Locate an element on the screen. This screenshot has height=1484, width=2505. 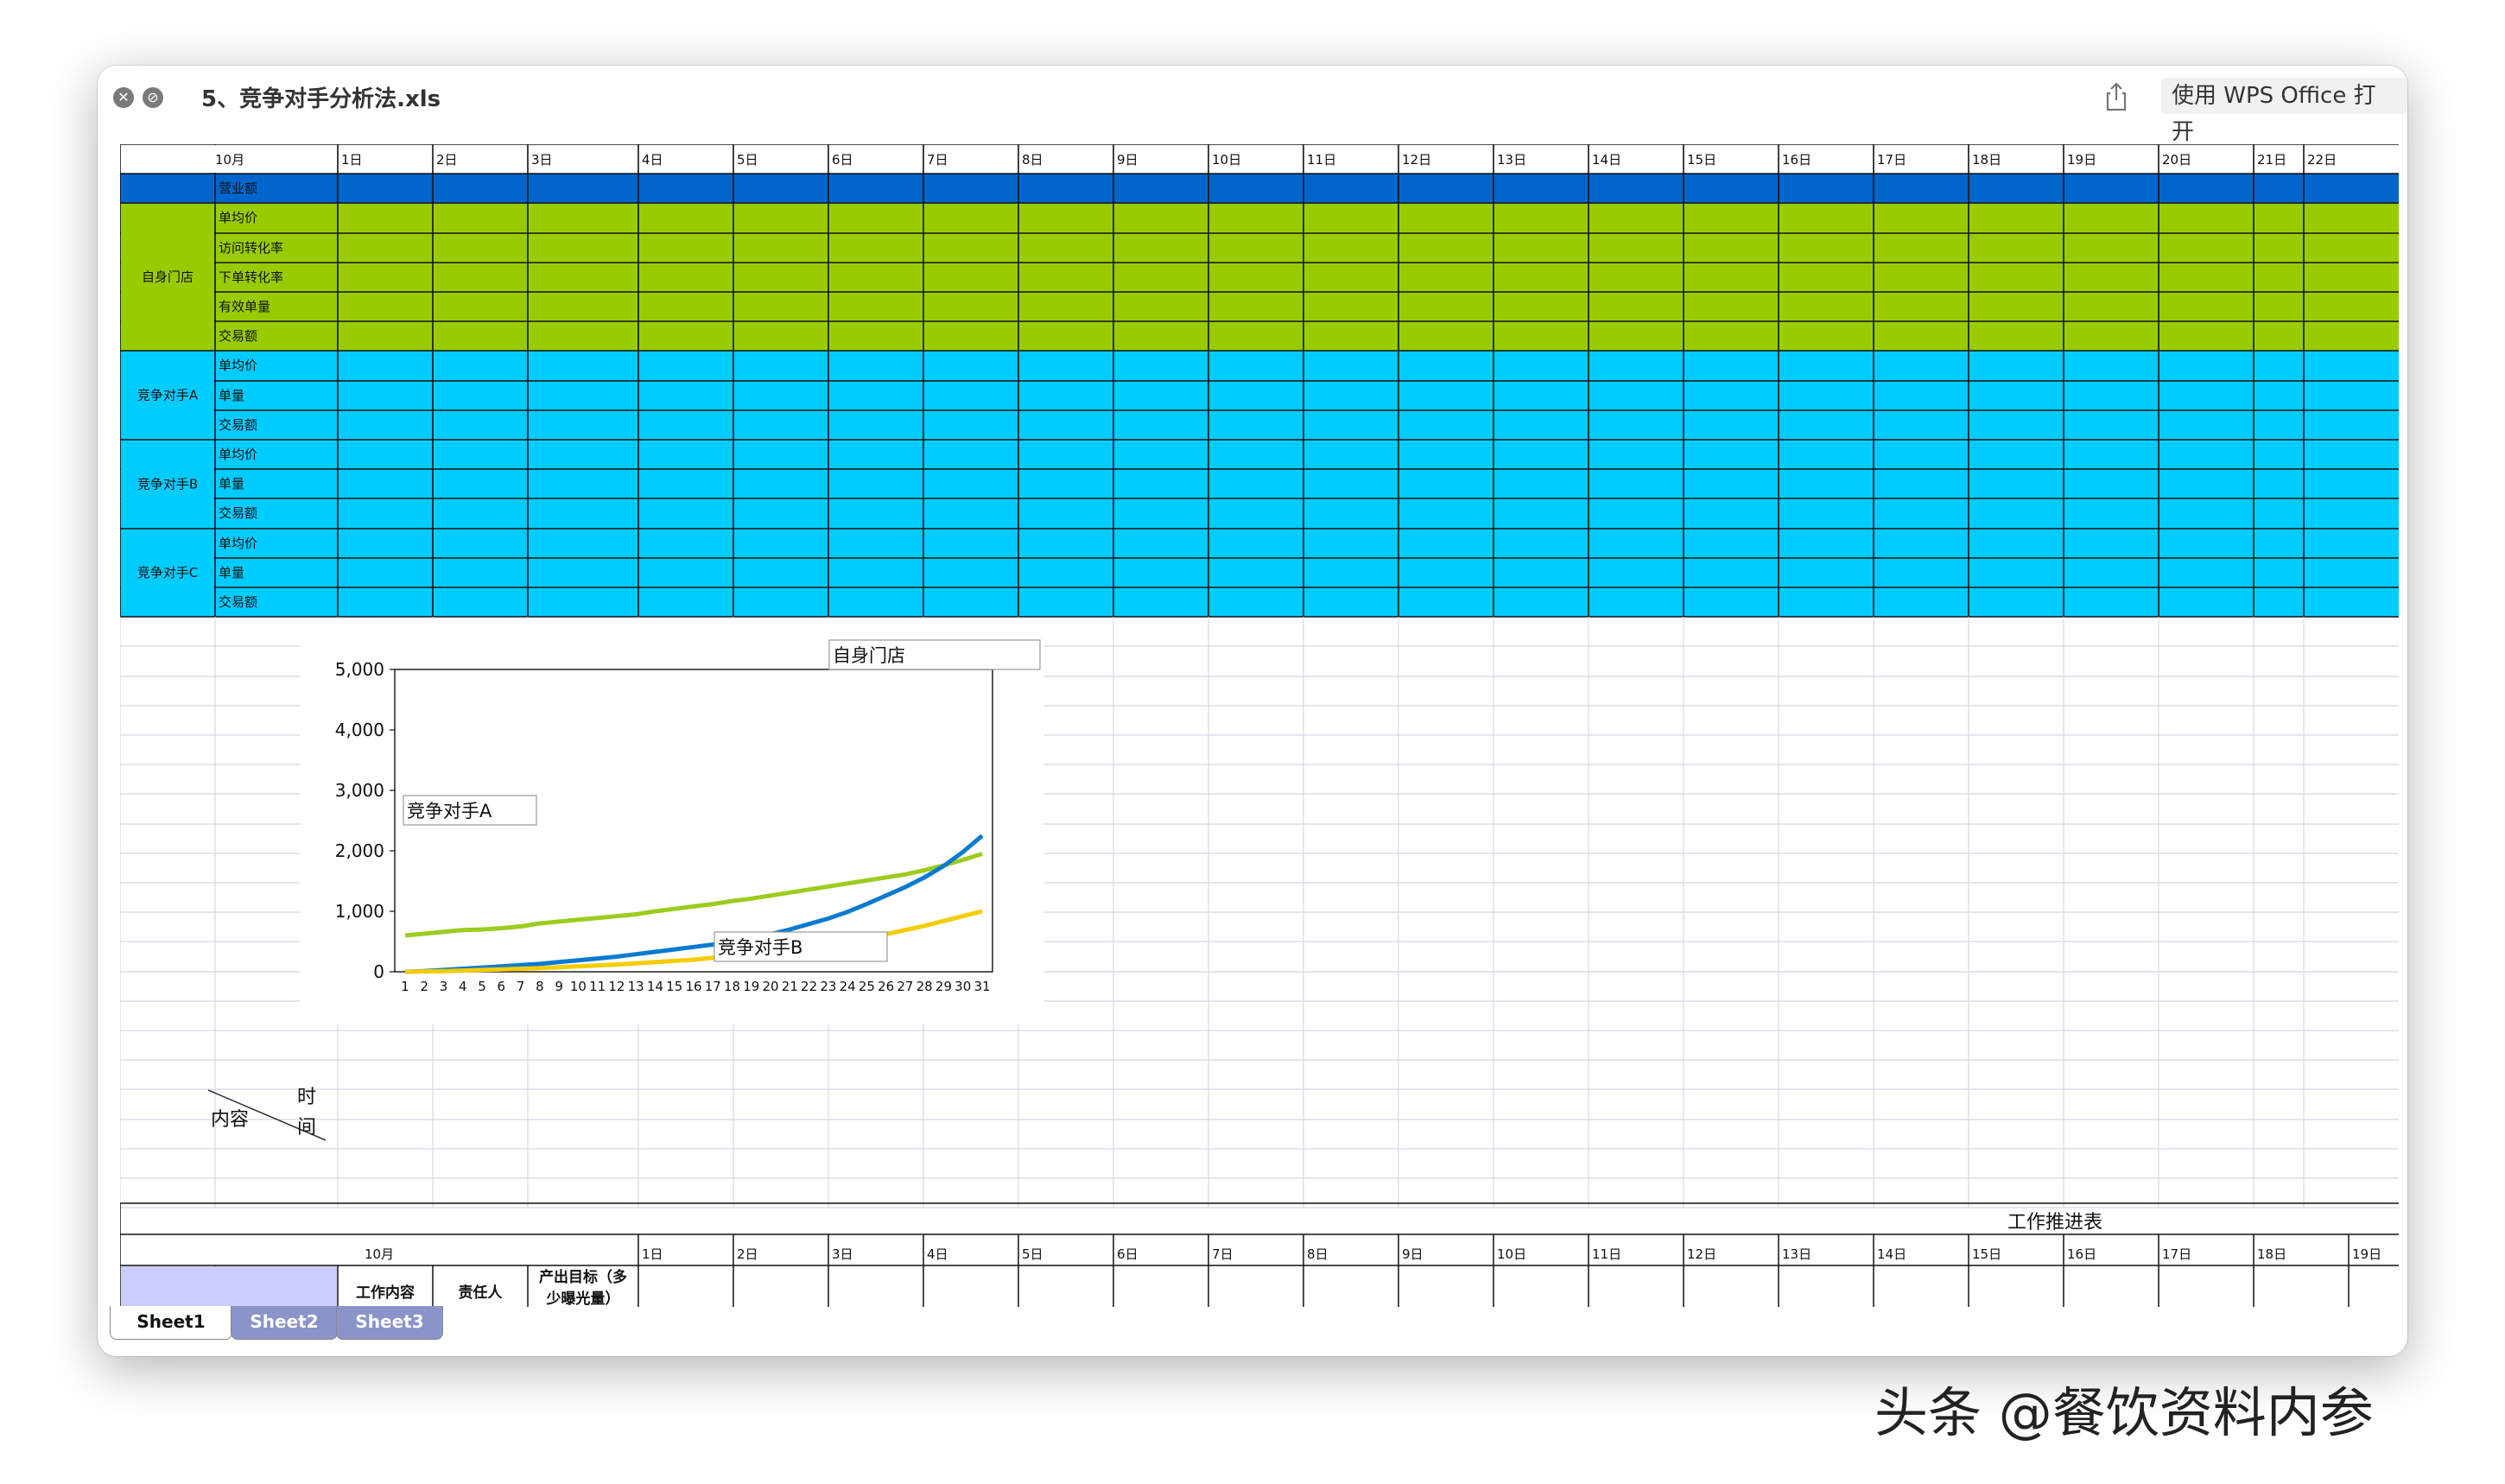
revenue-row is located at coordinates (1259, 188).